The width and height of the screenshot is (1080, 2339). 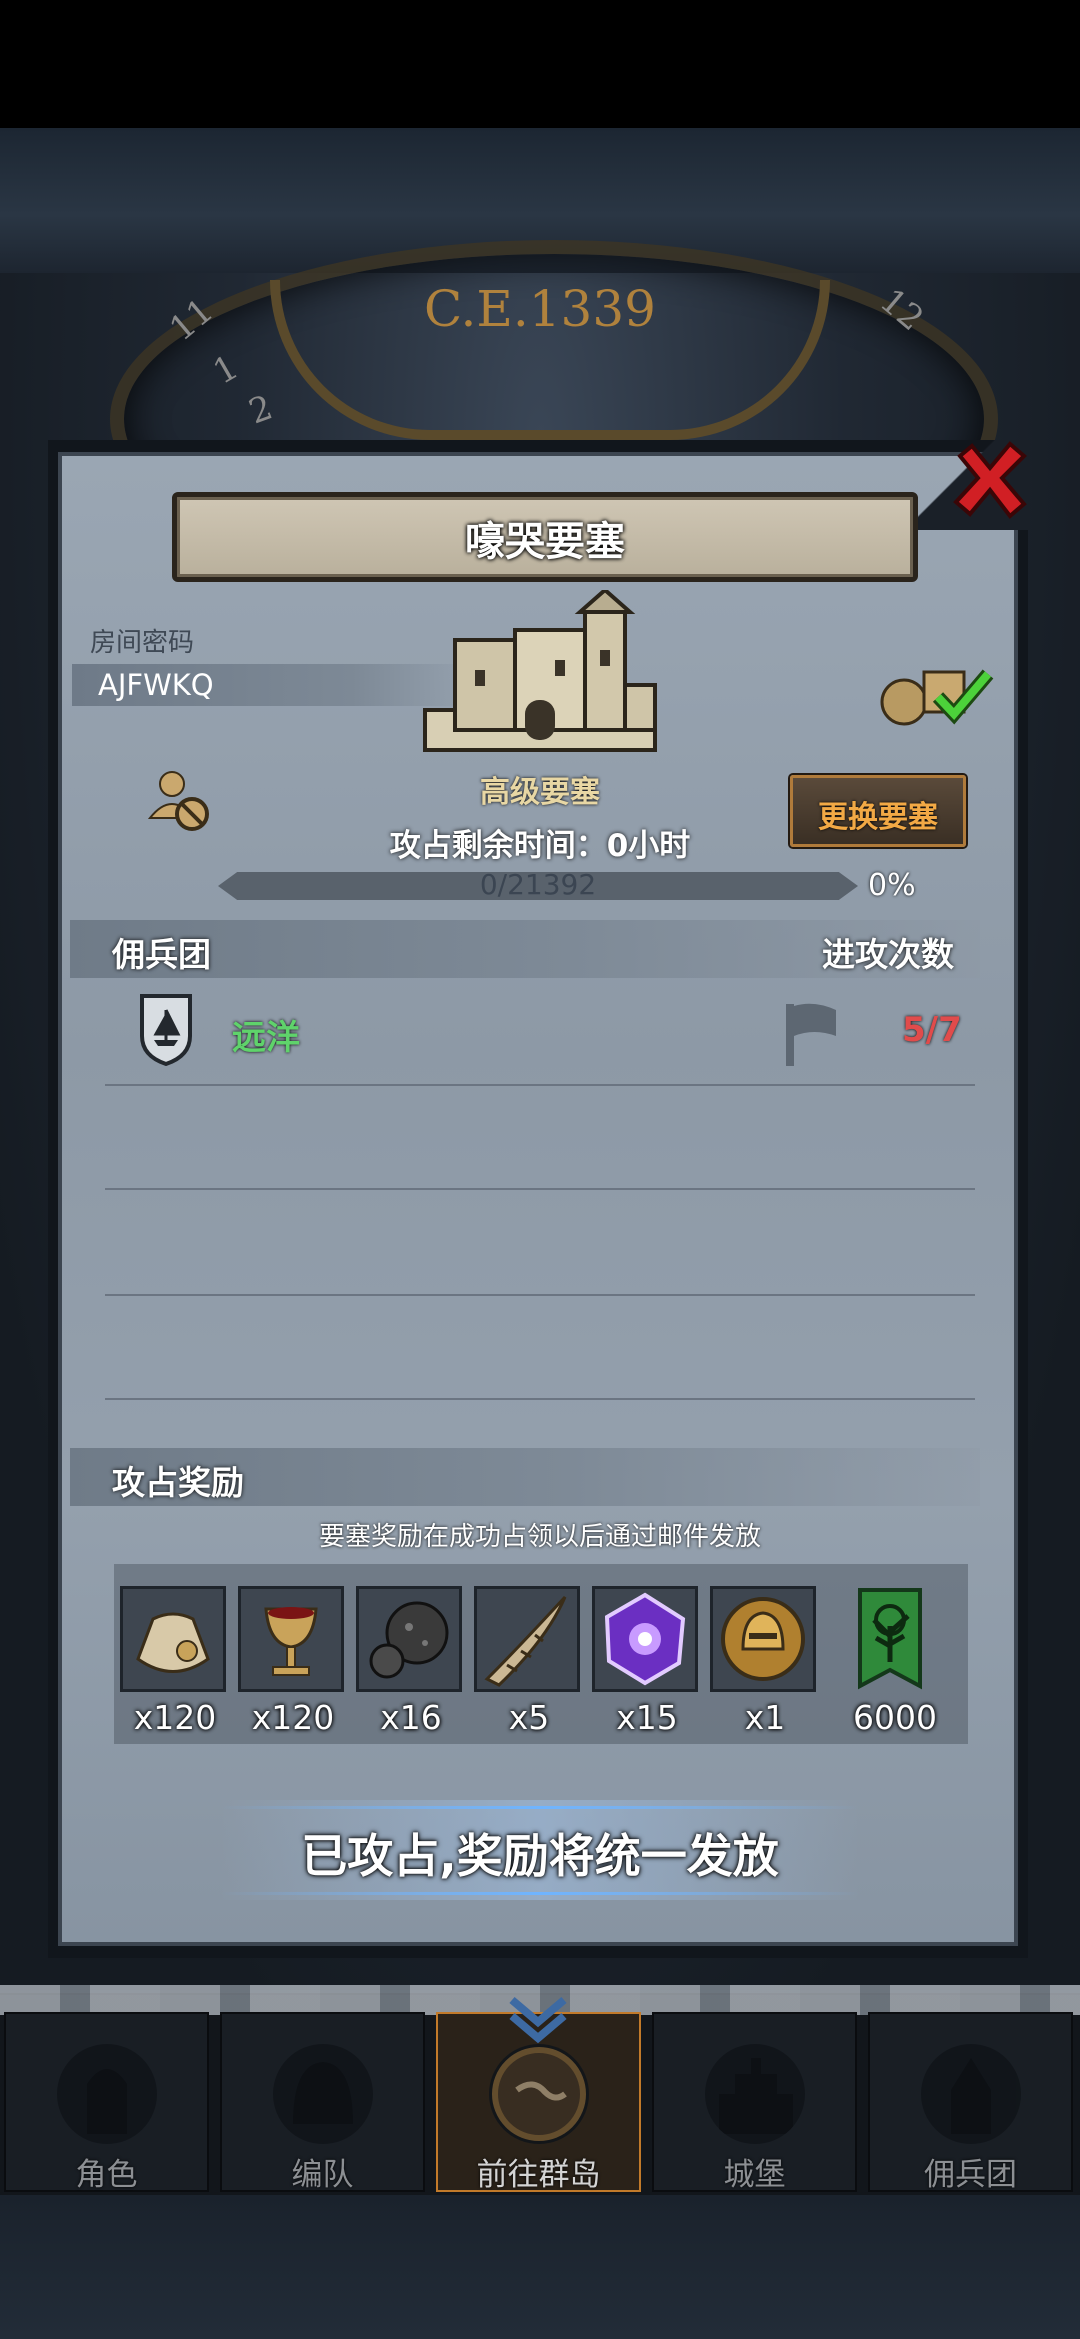 What do you see at coordinates (539, 1537) in the screenshot?
I see `reward-note: 要塞奖励在成功占领以后通过邮件发放` at bounding box center [539, 1537].